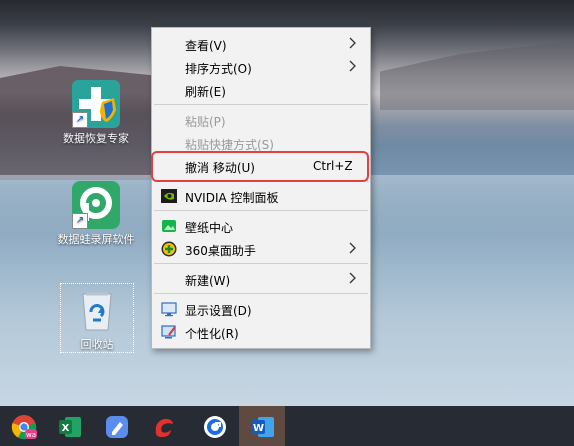 The height and width of the screenshot is (446, 574). I want to click on desktop-icon-label: 数据恢复专家, so click(96, 138).